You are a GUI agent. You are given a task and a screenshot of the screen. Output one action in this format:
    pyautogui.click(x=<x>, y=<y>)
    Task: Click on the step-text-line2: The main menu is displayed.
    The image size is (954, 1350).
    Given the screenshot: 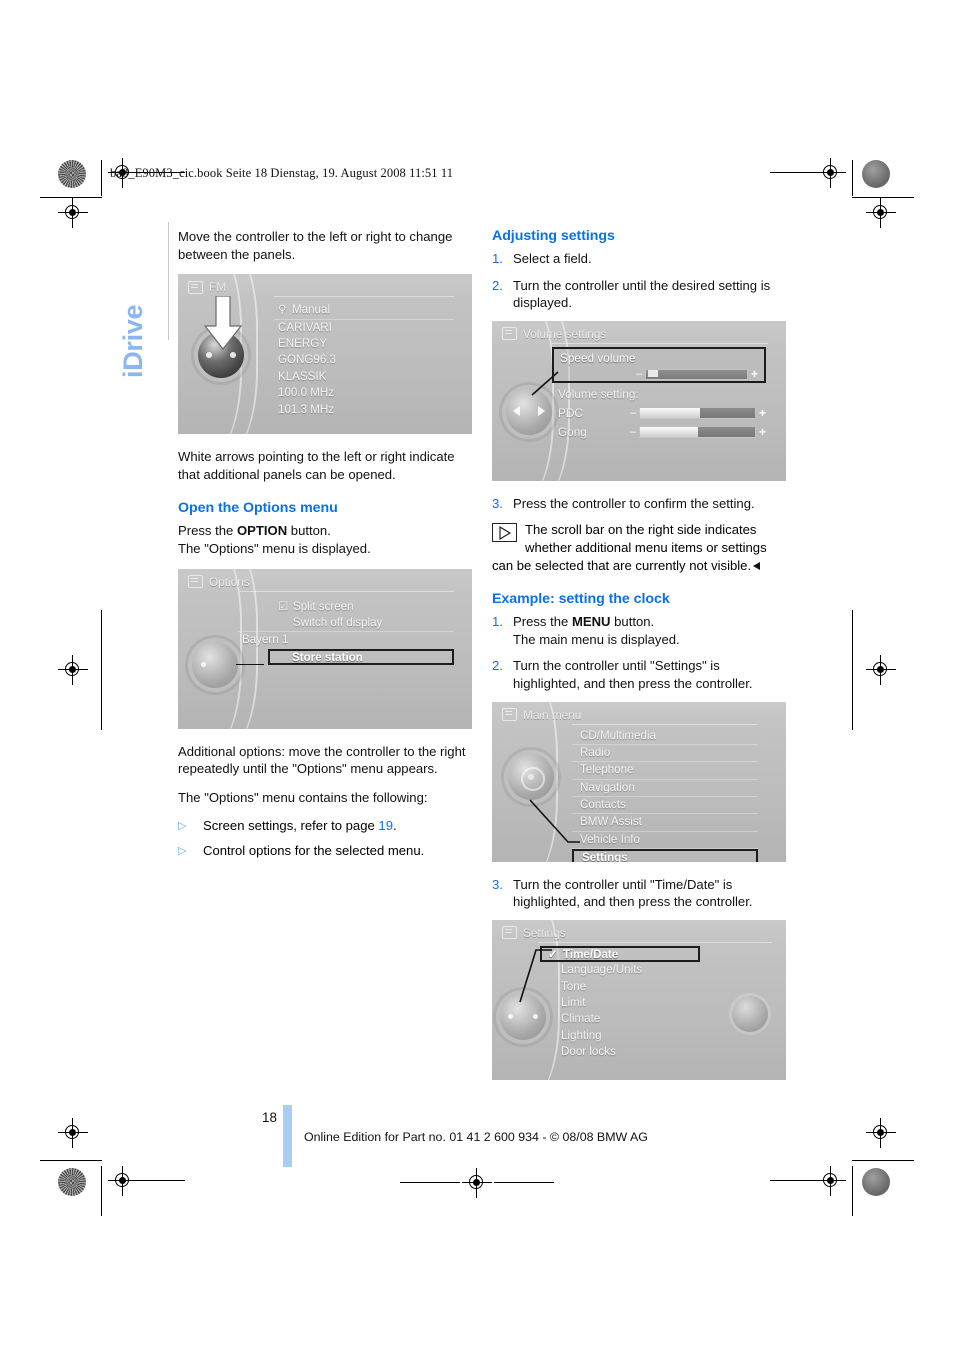 What is the action you would take?
    pyautogui.click(x=596, y=639)
    